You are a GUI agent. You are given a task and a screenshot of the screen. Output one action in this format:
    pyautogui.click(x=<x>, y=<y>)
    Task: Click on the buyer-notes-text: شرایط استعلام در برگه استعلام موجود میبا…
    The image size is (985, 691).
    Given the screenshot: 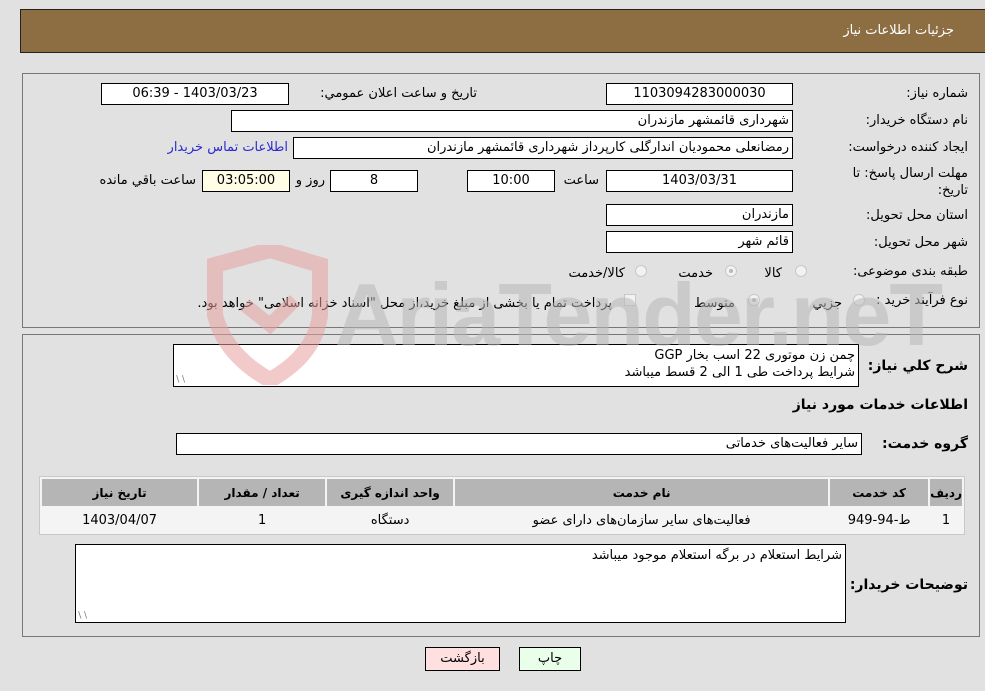 What is the action you would take?
    pyautogui.click(x=716, y=555)
    